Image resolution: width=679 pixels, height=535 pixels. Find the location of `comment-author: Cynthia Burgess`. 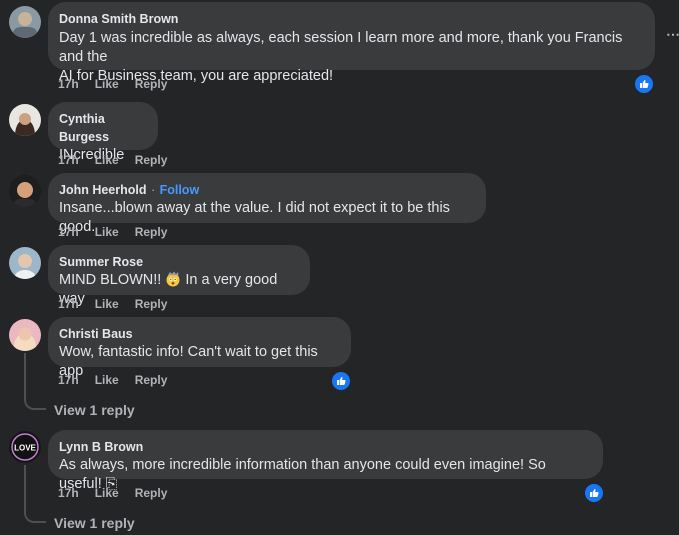

comment-author: Cynthia Burgess is located at coordinates (84, 128).